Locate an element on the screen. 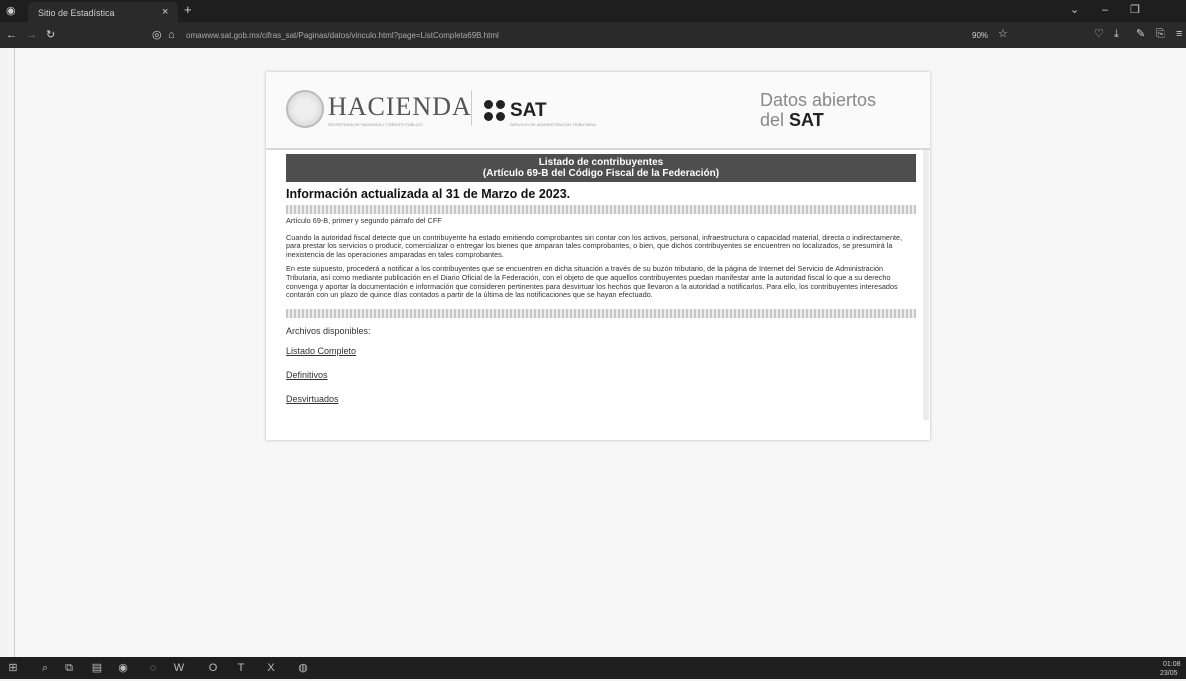 The image size is (1186, 681). sat-subtitle: SERVICIO DE ADMINISTRACIÓN TRIBUTARIA is located at coordinates (553, 124).